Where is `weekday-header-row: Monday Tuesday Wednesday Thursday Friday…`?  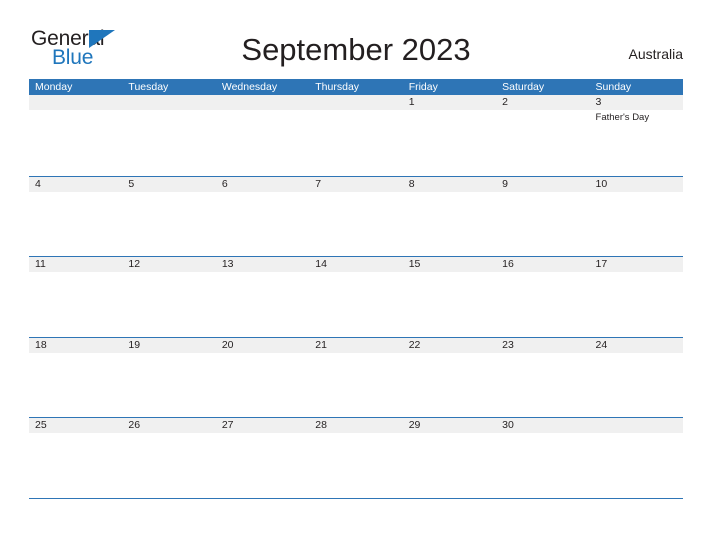 weekday-header-row: Monday Tuesday Wednesday Thursday Friday… is located at coordinates (356, 87).